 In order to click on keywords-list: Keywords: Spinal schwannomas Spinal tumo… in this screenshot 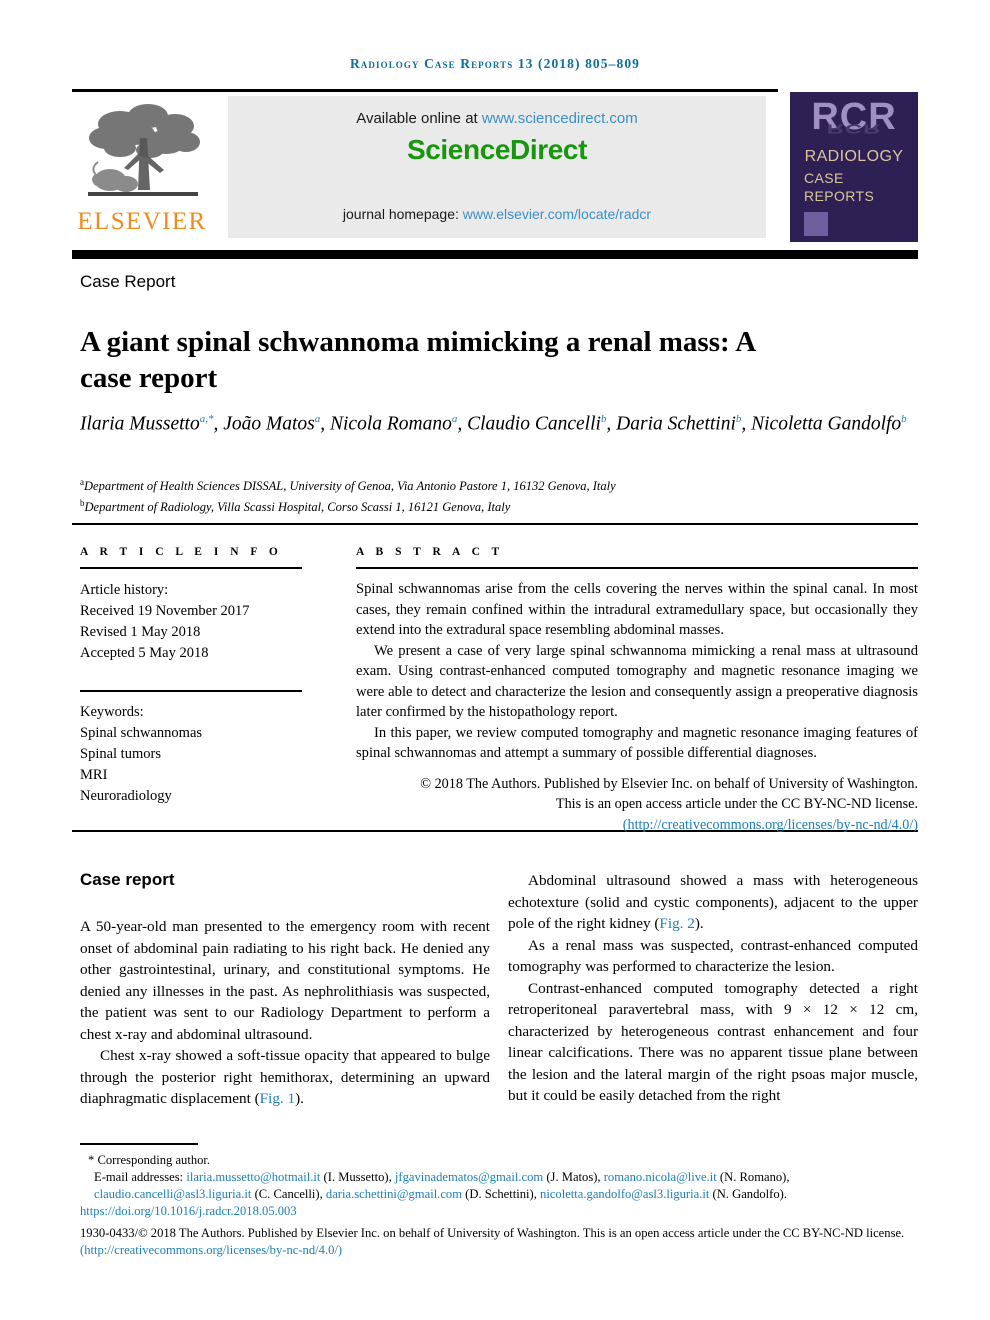, I will do `click(191, 754)`.